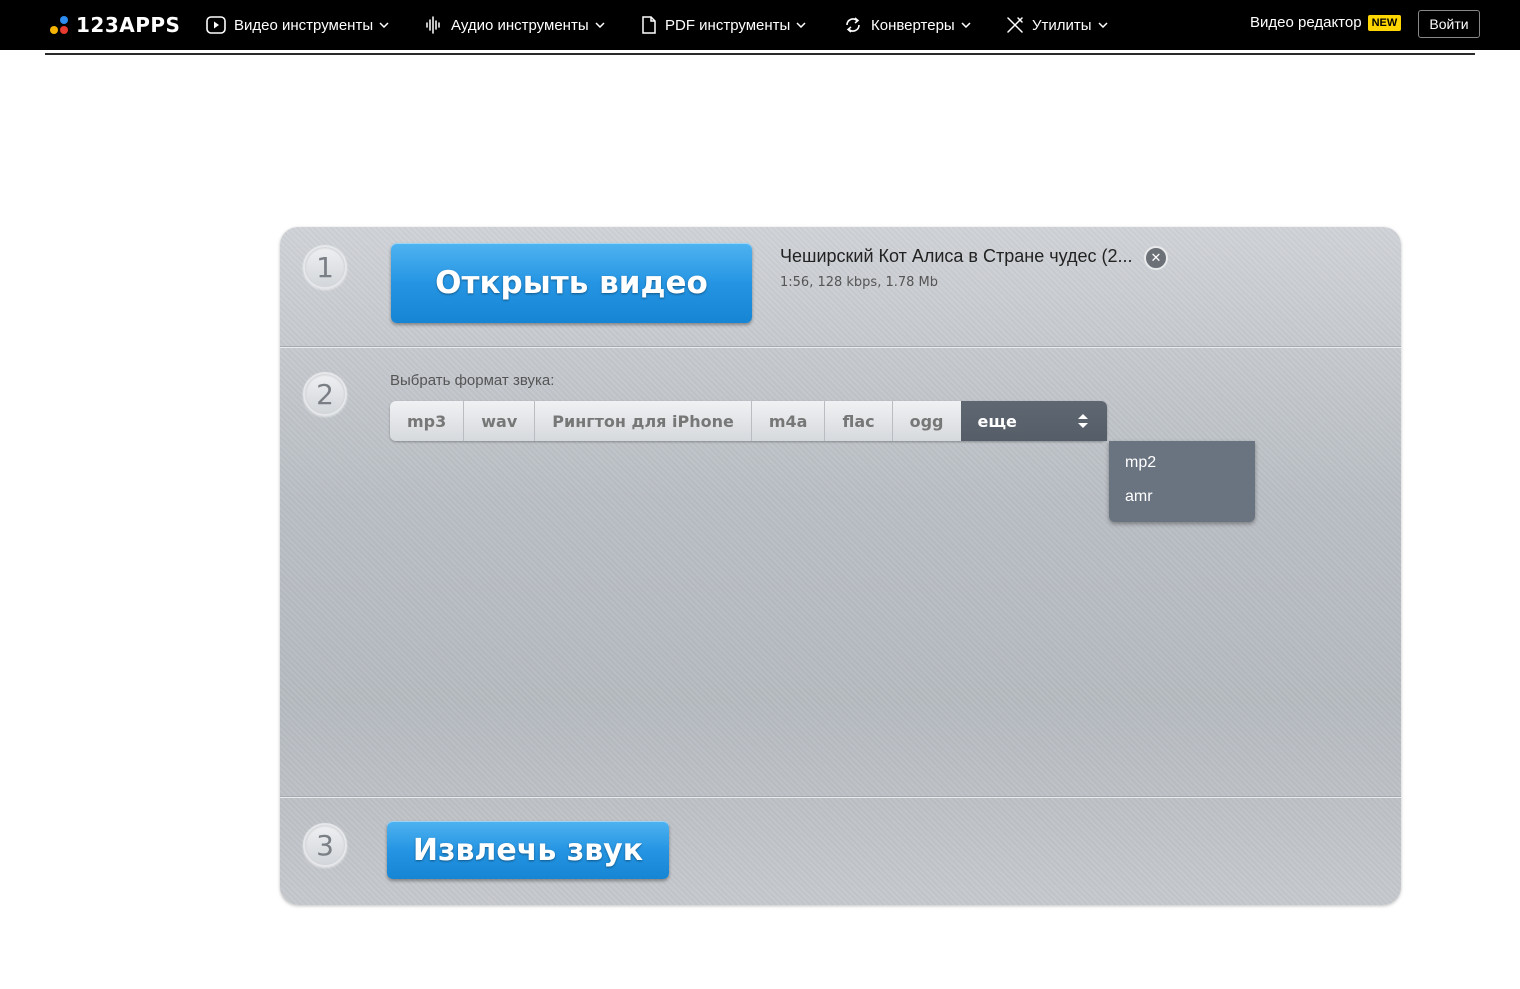 The height and width of the screenshot is (989, 1520). What do you see at coordinates (60, 25) in the screenshot?
I see `logo-dots-icon` at bounding box center [60, 25].